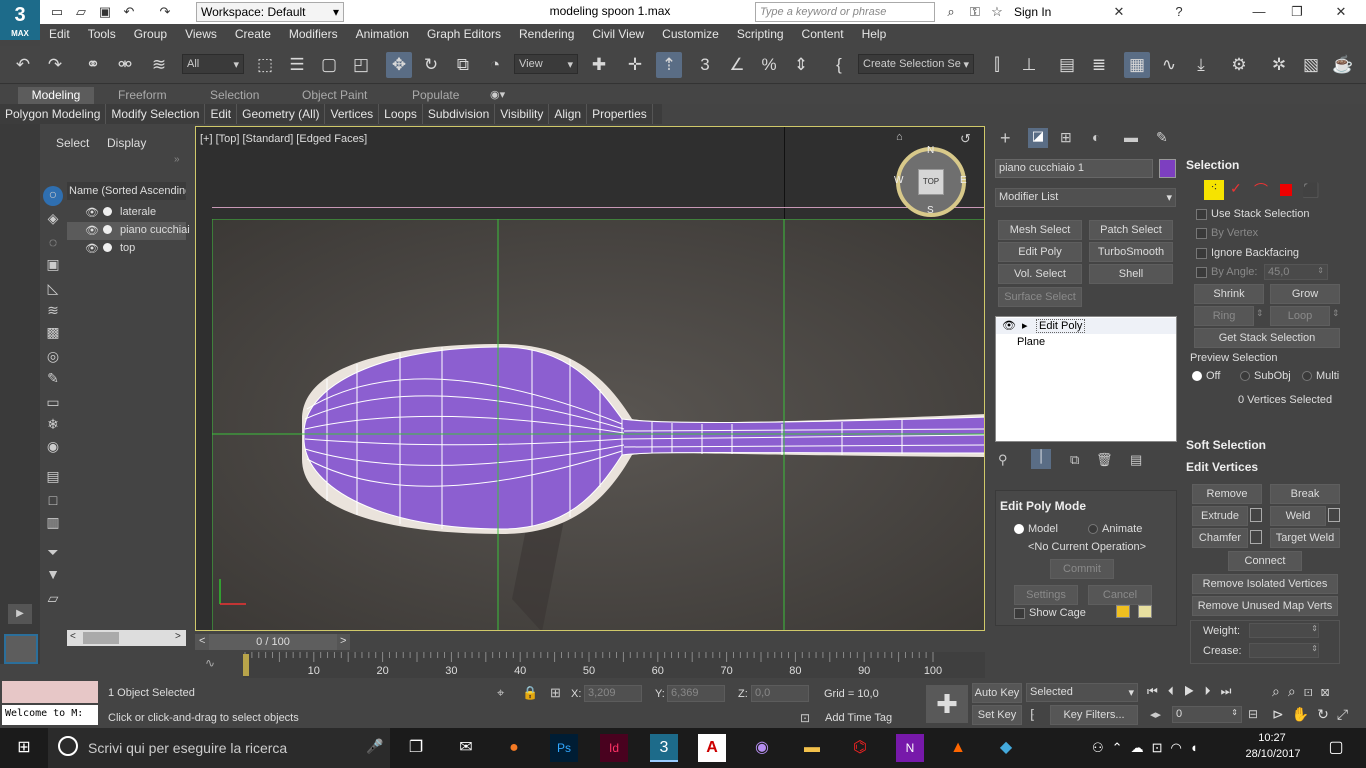  What do you see at coordinates (53, 426) in the screenshot?
I see `particles-filter-icon: ❄` at bounding box center [53, 426].